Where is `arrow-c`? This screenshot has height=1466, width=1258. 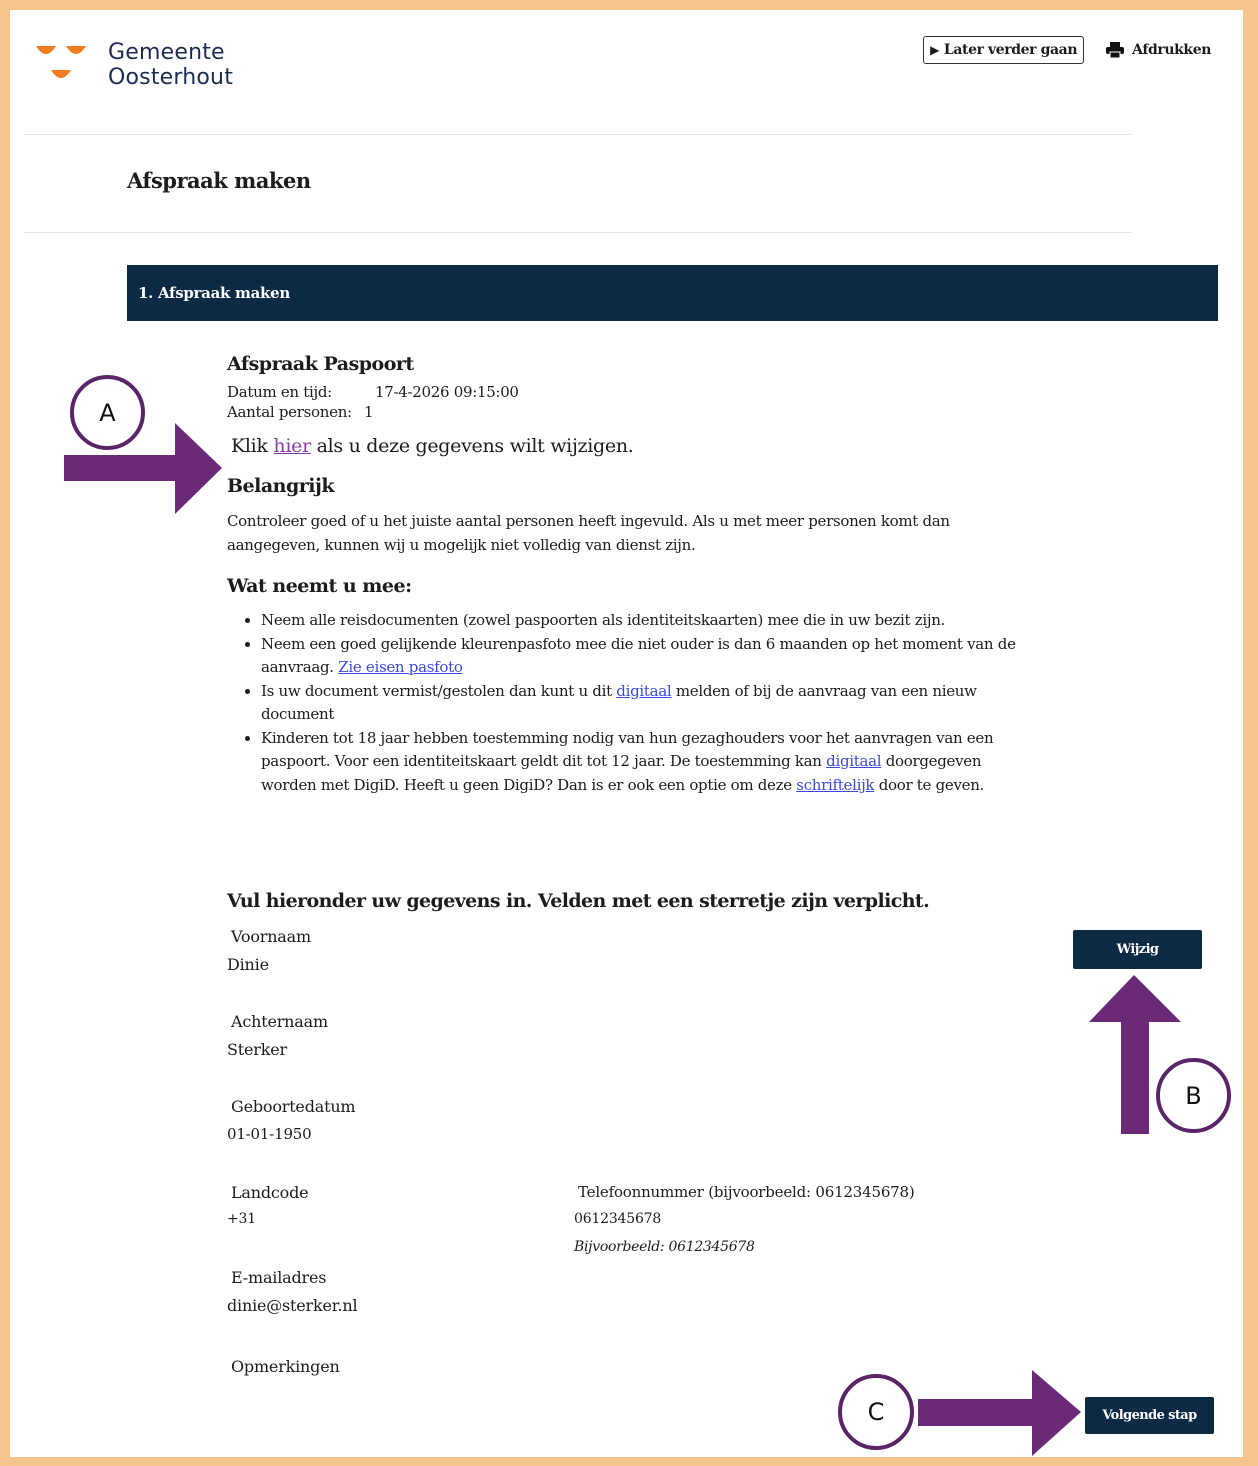
arrow-c is located at coordinates (999, 1413).